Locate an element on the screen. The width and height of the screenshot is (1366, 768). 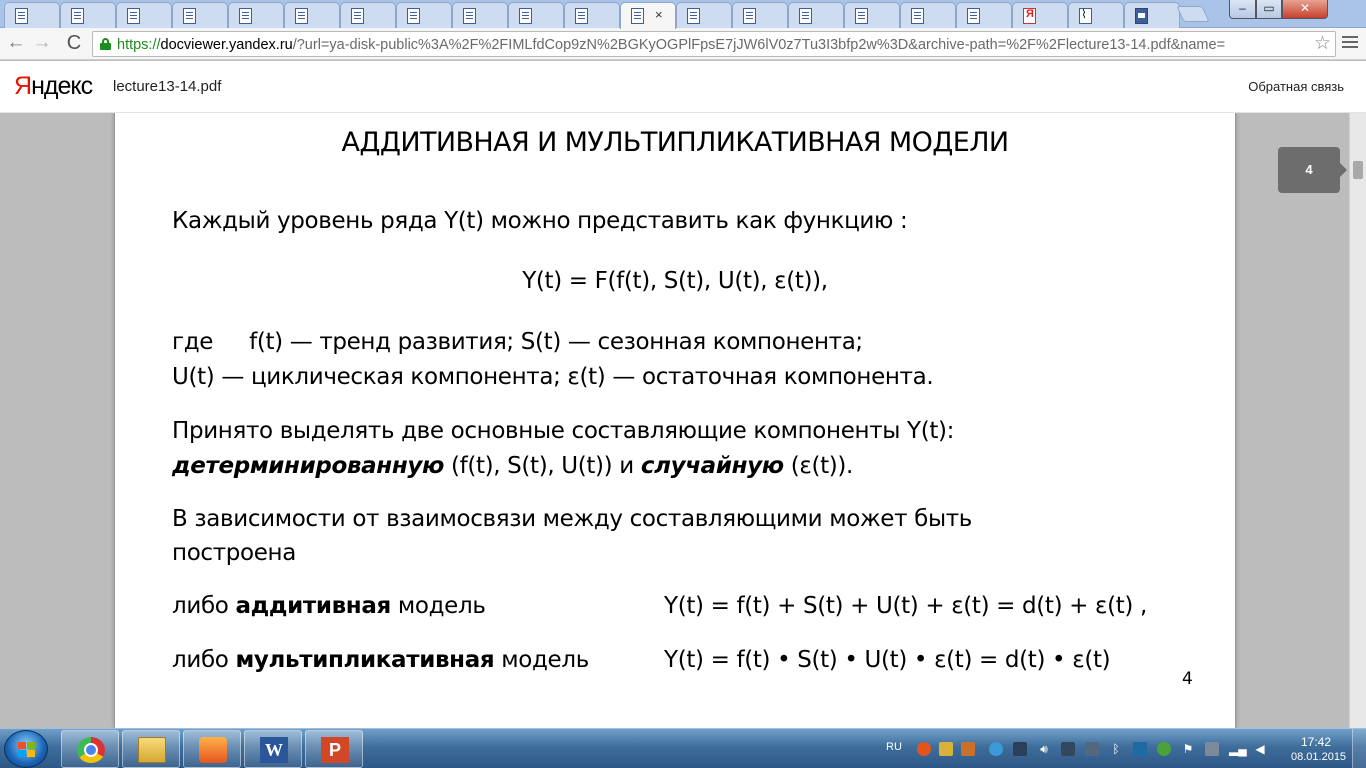
language-indicator: RU is located at coordinates (894, 747).